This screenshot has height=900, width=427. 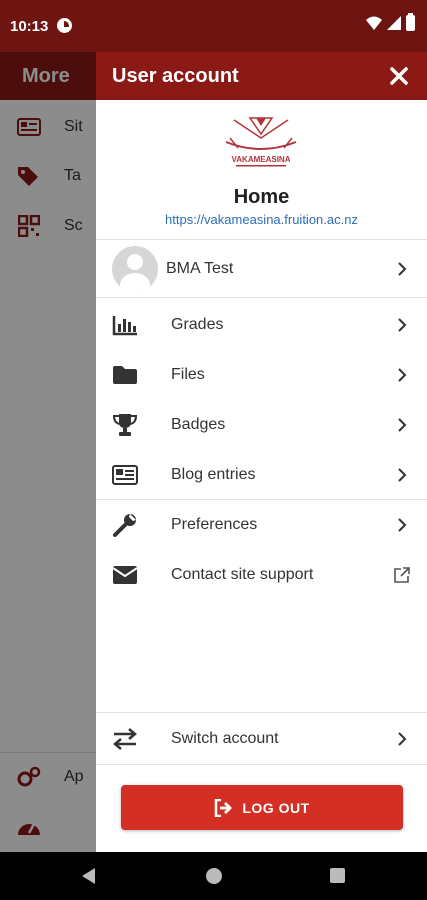 I want to click on site-logo: VAKAMEASINA, so click(x=261, y=141).